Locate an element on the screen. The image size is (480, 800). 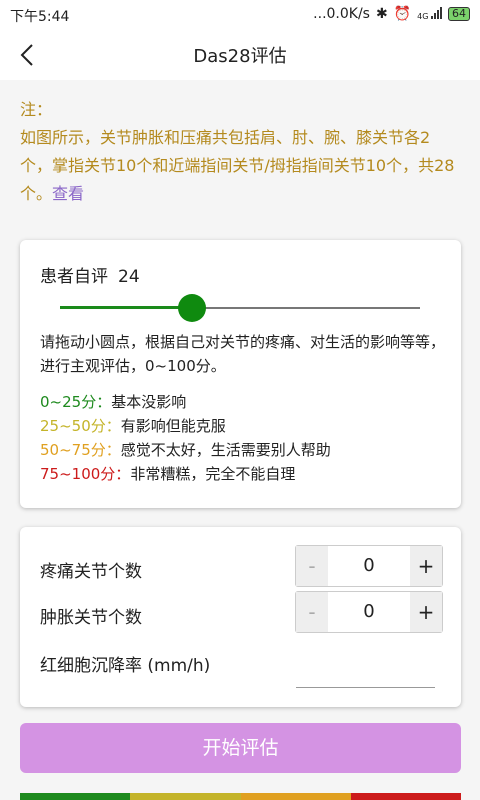
tender-joints-value: 0 is located at coordinates (369, 566).